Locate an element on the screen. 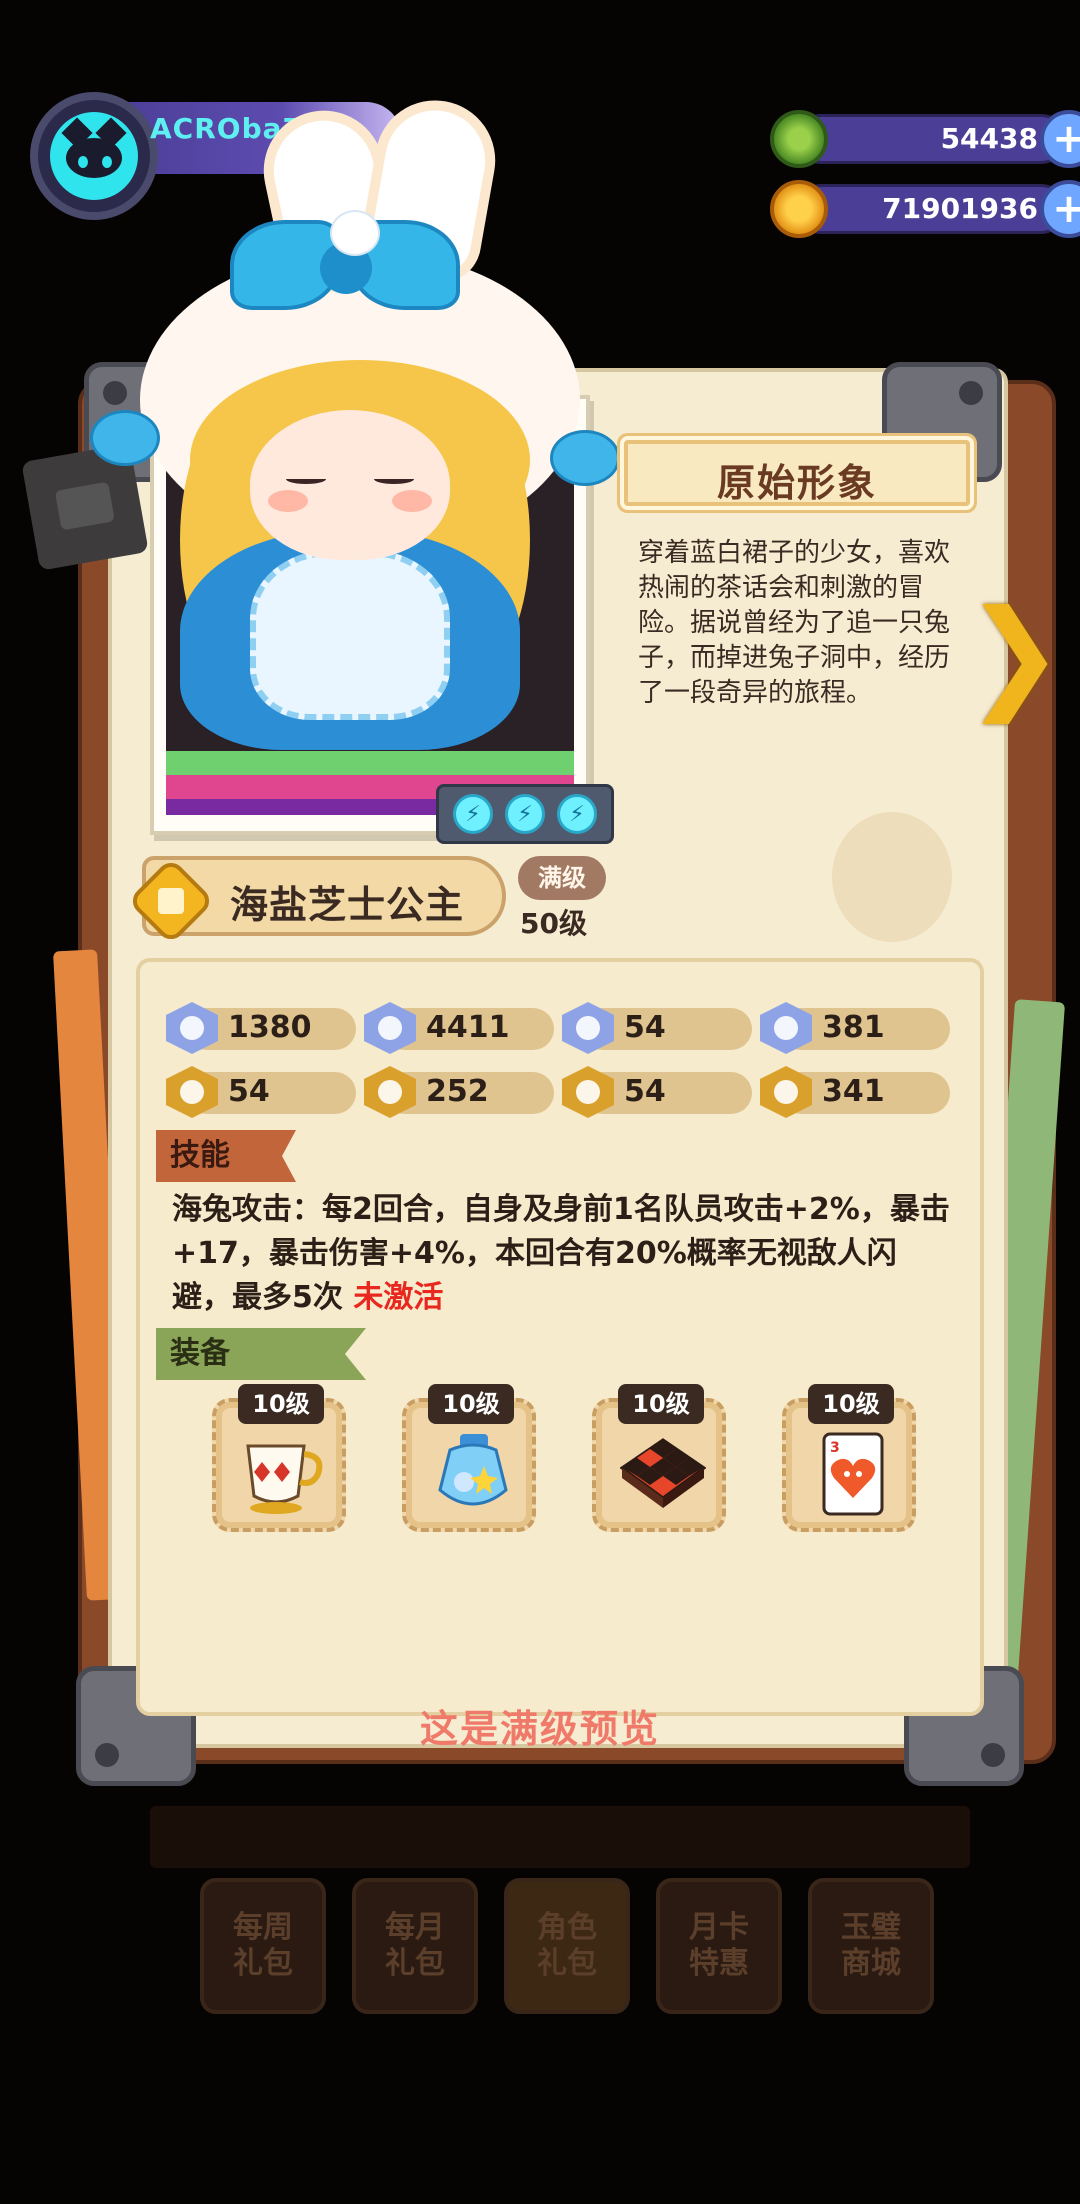 The width and height of the screenshot is (1080, 2204). cookie-watermark-icon is located at coordinates (892, 877).